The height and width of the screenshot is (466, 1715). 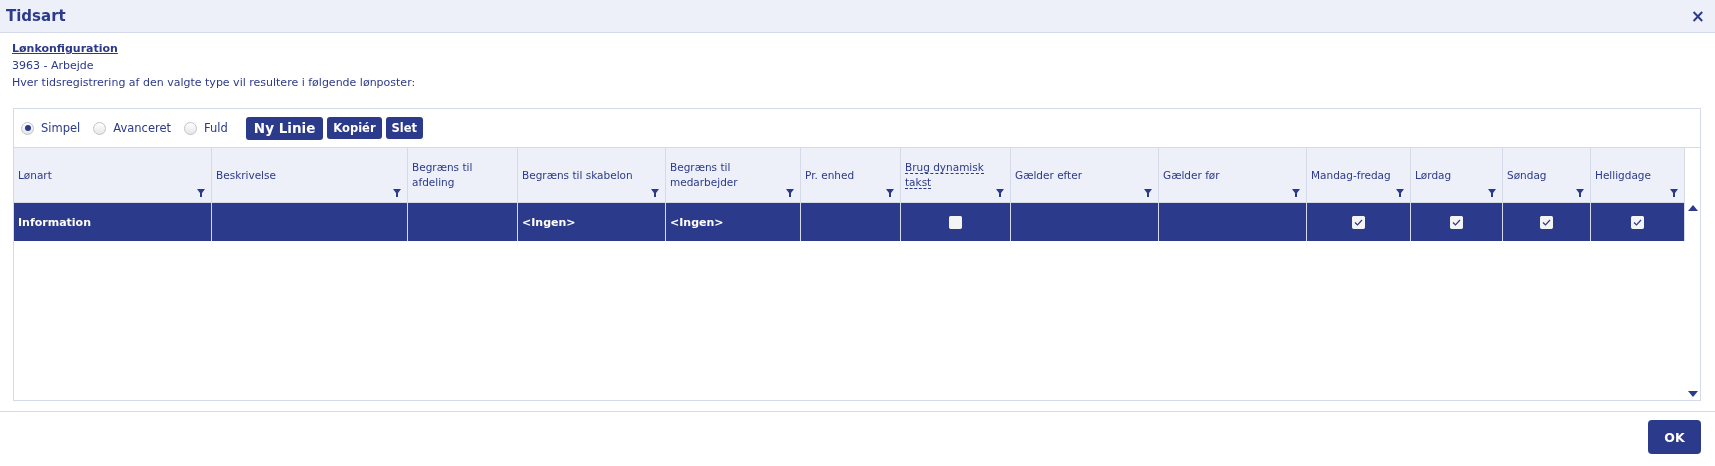 What do you see at coordinates (404, 128) in the screenshot?
I see `toolbar-button: Slet` at bounding box center [404, 128].